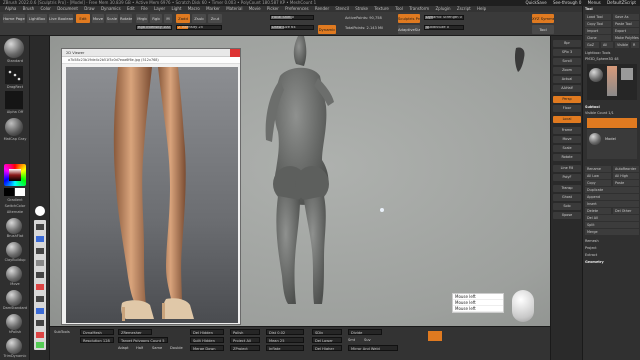 The width and height of the screenshot is (640, 360). What do you see at coordinates (176, 348) in the screenshot?
I see `double-button: Double` at bounding box center [176, 348].